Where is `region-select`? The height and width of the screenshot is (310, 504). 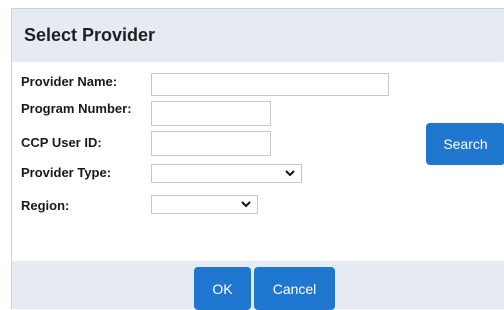 region-select is located at coordinates (204, 204).